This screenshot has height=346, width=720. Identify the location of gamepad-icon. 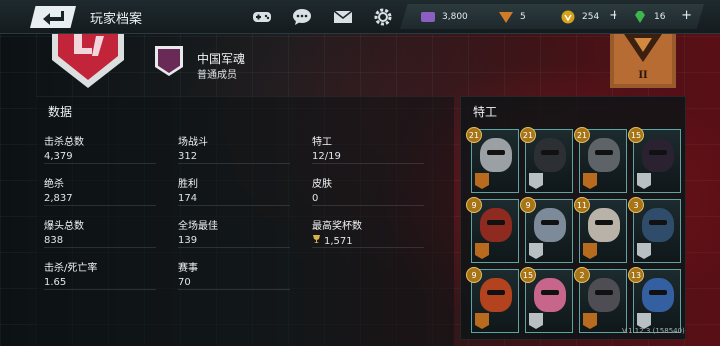
(262, 17).